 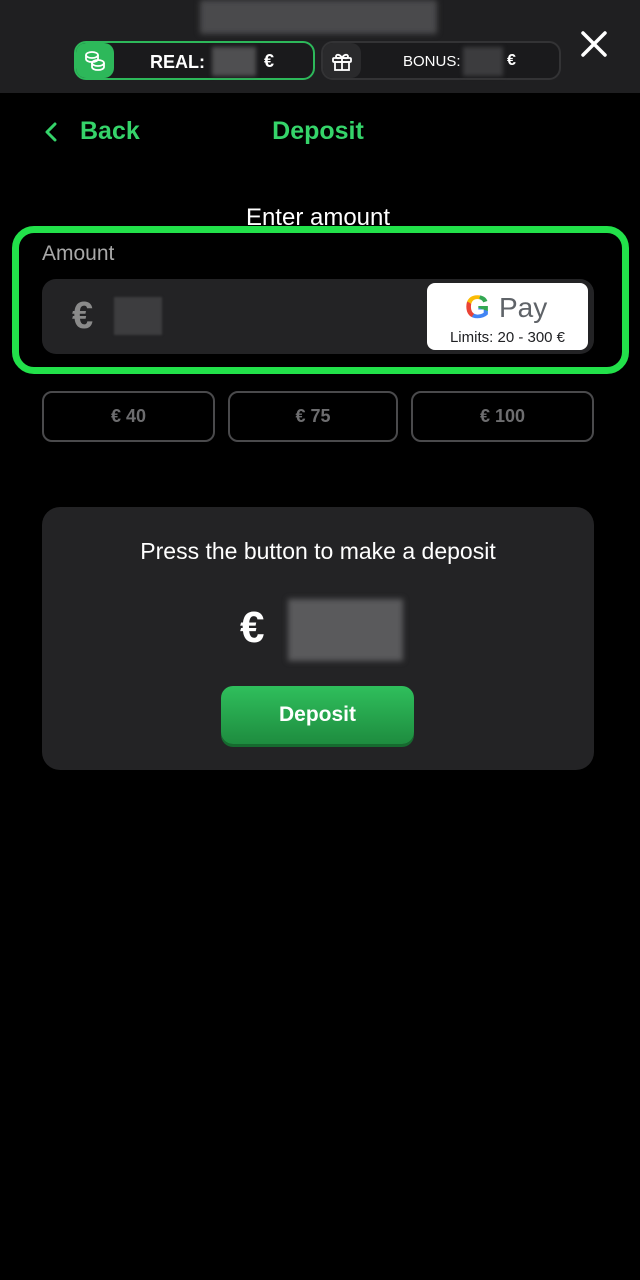 I want to click on deposit-sum: €, so click(x=325, y=631).